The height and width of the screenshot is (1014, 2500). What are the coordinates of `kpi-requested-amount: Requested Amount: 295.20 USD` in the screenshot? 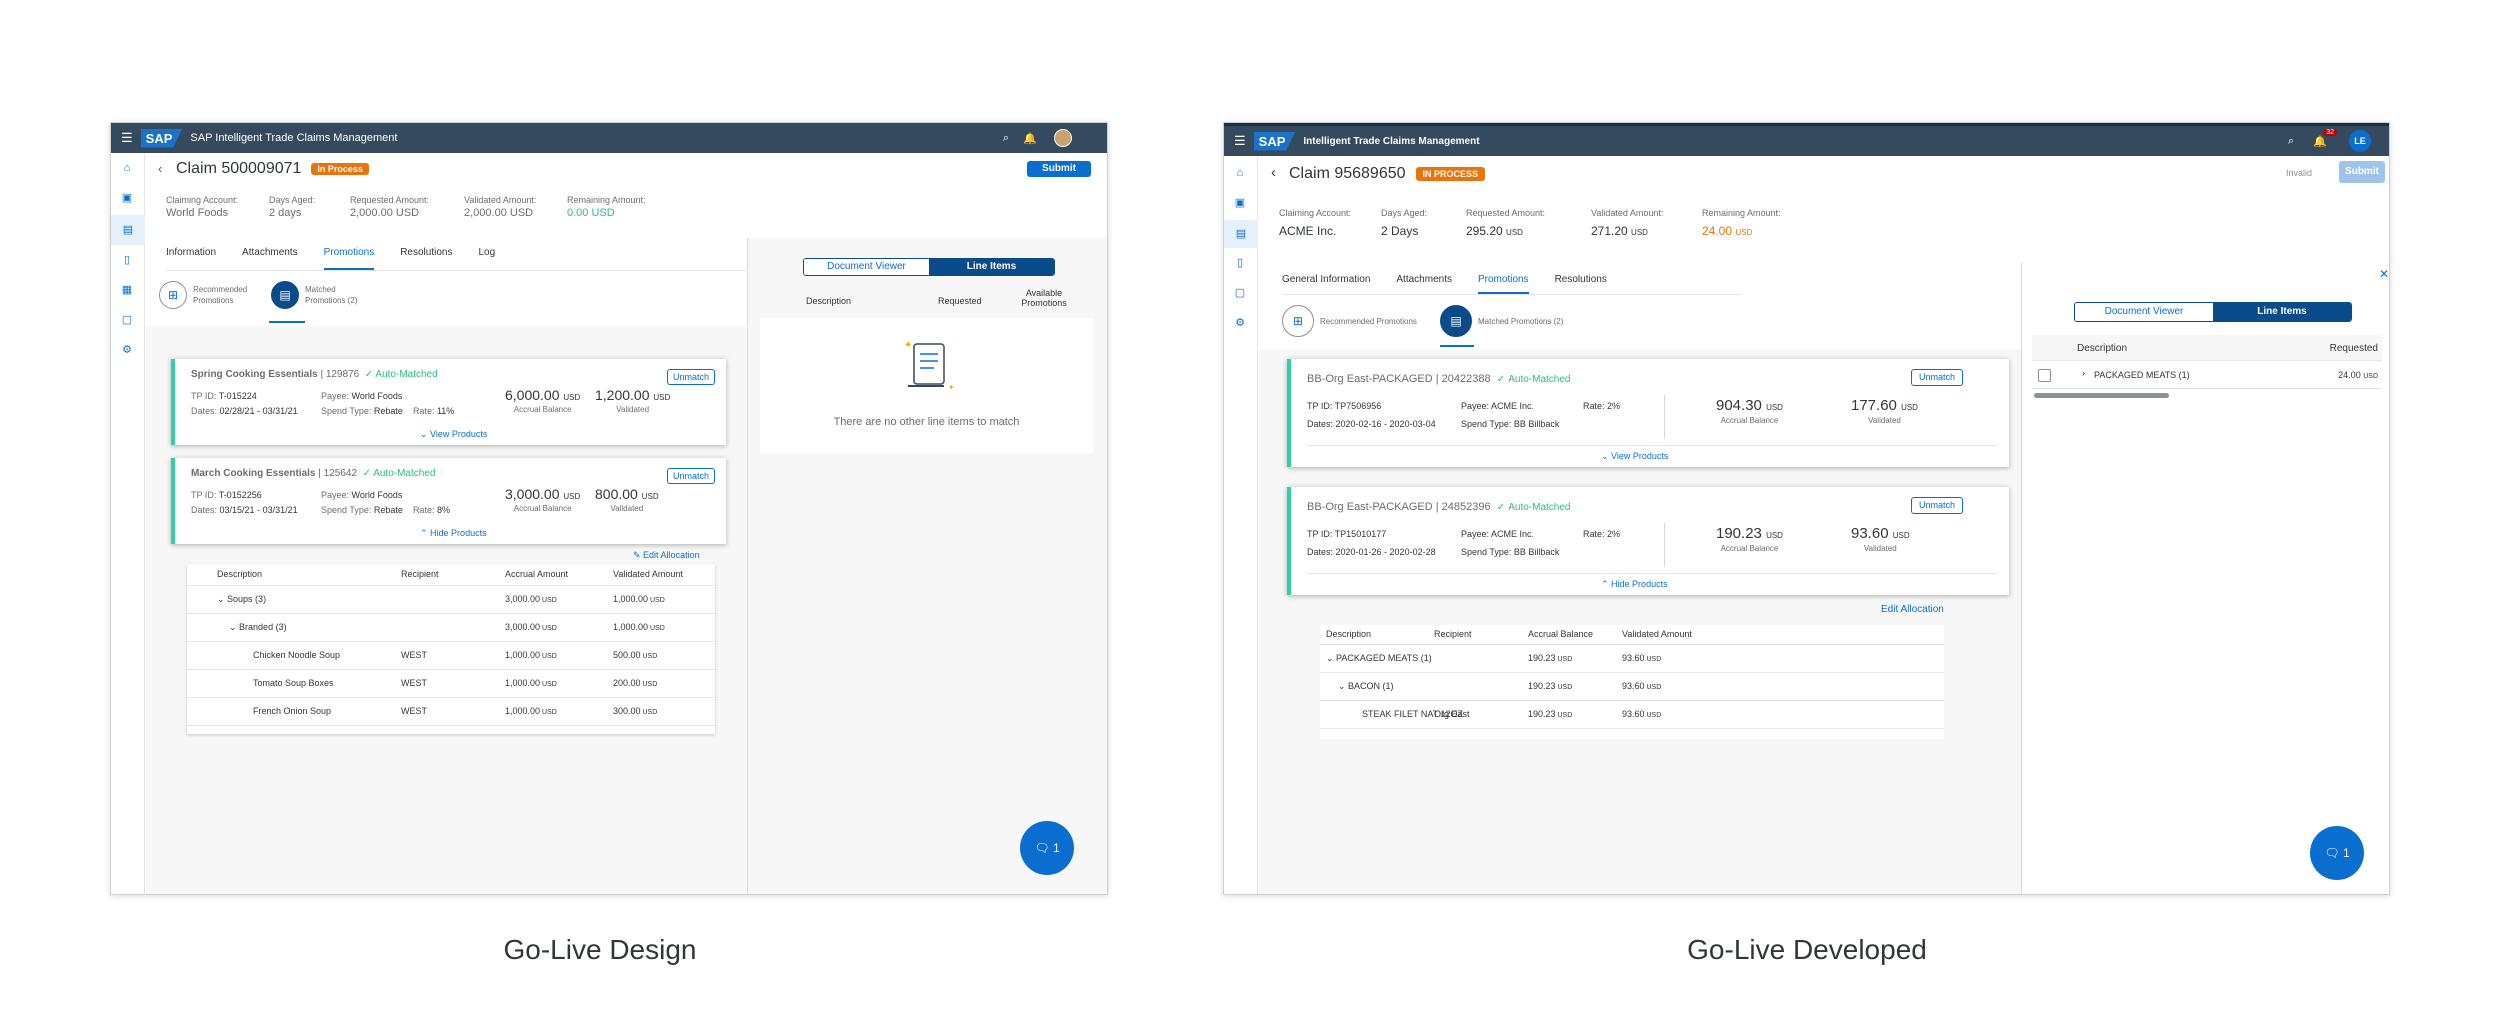 It's located at (1506, 223).